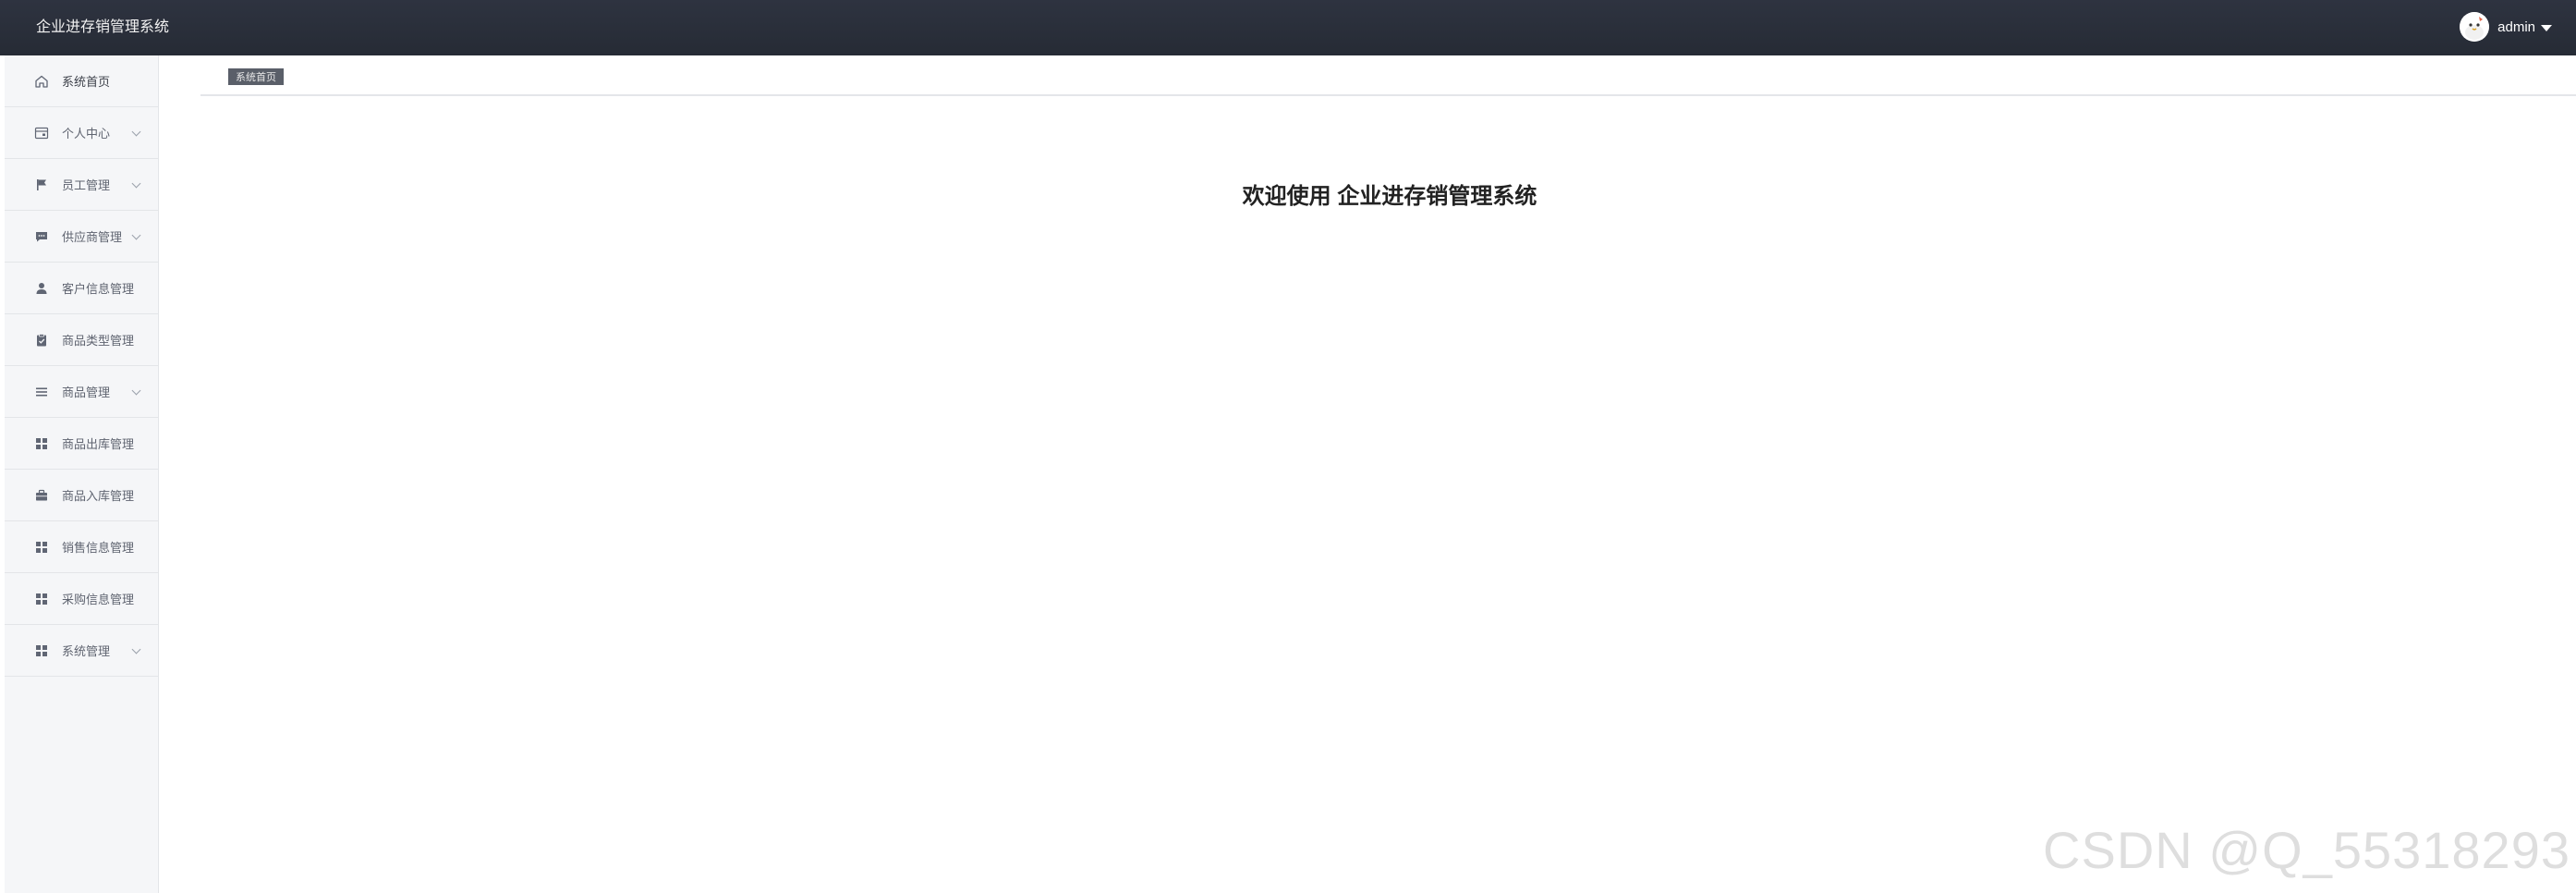 This screenshot has width=2576, height=893. I want to click on chat-icon, so click(41, 237).